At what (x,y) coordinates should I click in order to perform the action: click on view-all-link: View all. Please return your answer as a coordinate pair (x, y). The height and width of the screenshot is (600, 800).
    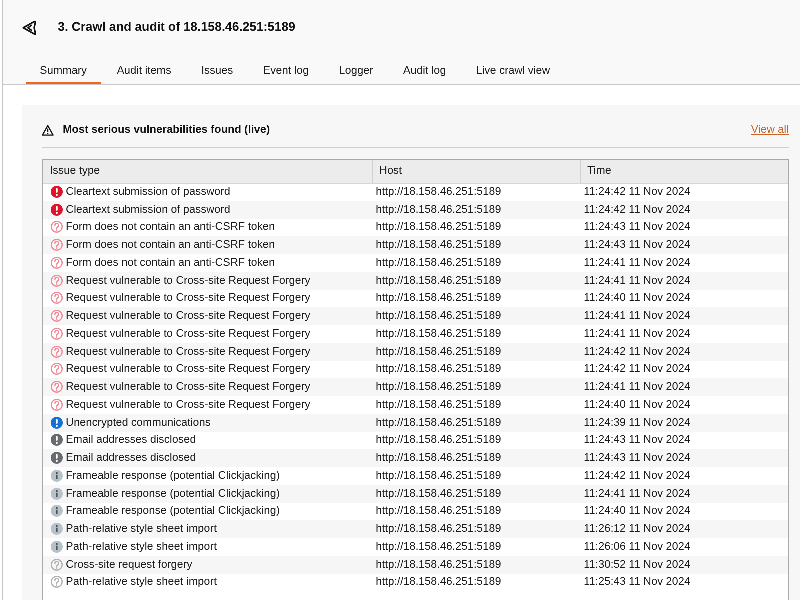
    Looking at the image, I should click on (770, 130).